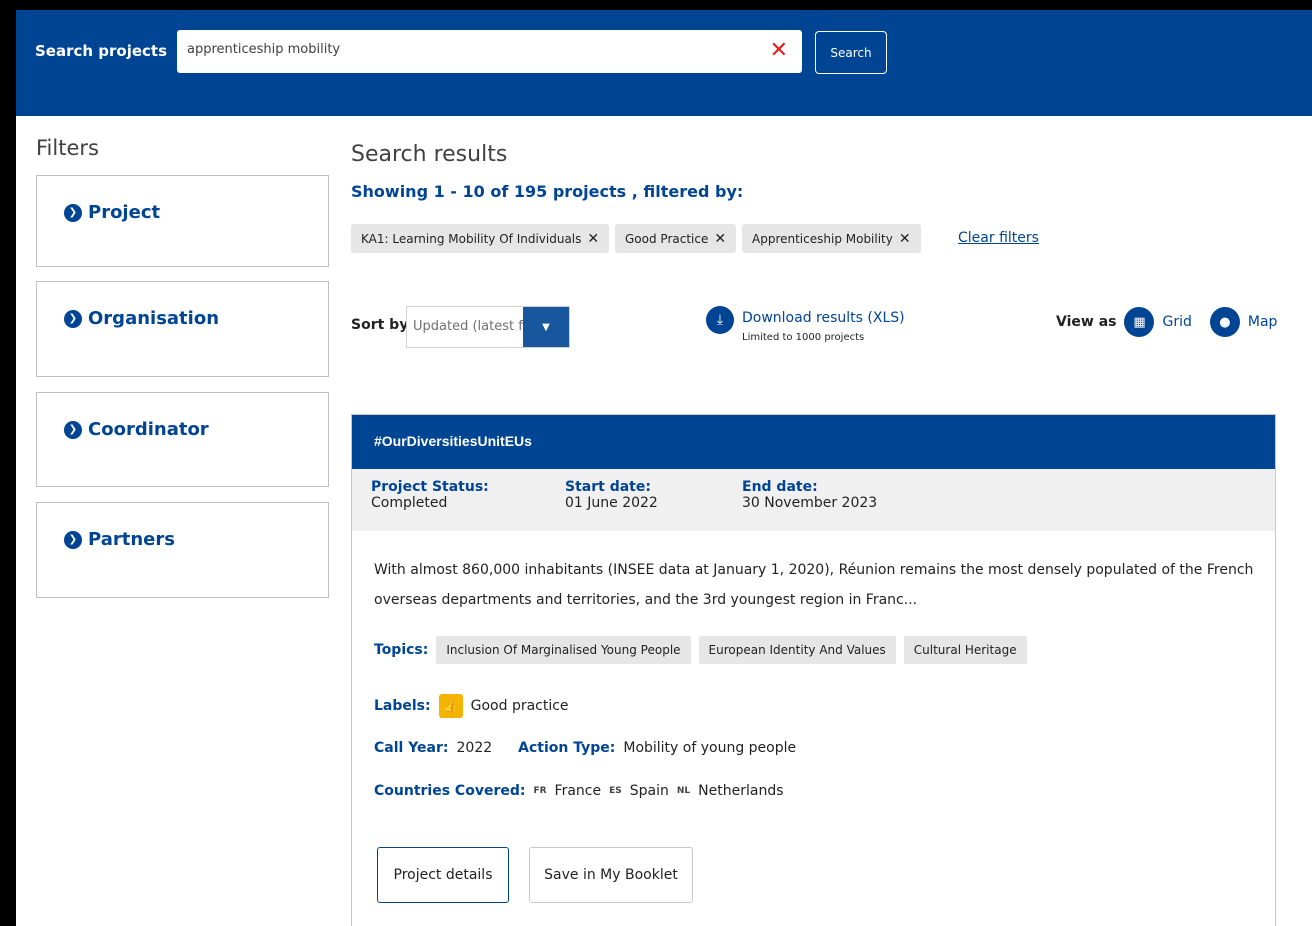 This screenshot has width=1312, height=926. What do you see at coordinates (468, 326) in the screenshot?
I see `sort-value: Updated (latest first)` at bounding box center [468, 326].